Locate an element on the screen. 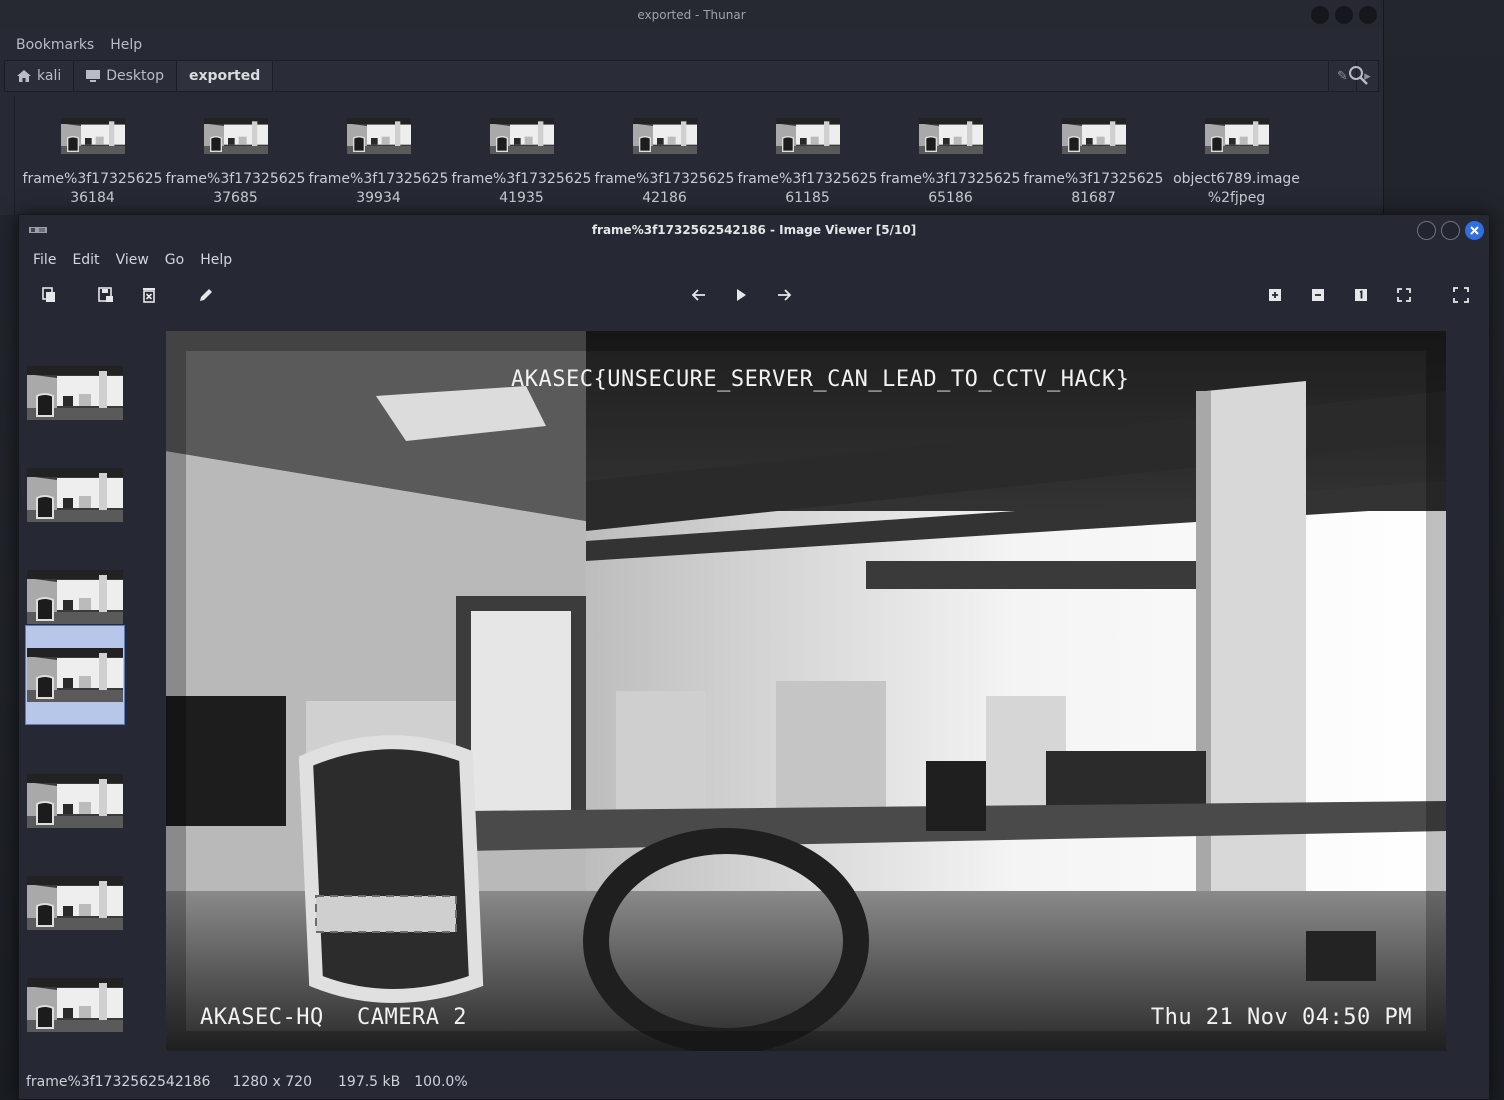 The width and height of the screenshot is (1504, 1100). status-dimensions: 1280 x 720 is located at coordinates (272, 1082).